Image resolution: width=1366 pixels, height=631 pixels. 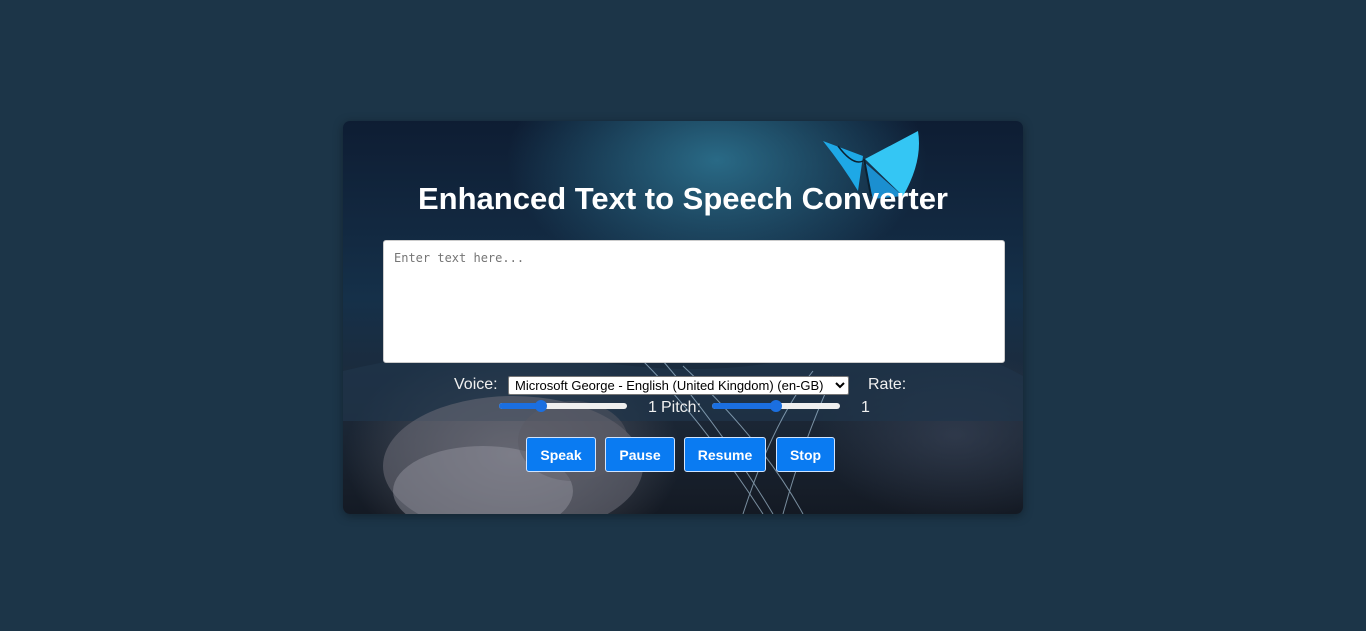 I want to click on pitch-slider-fill, so click(x=744, y=406).